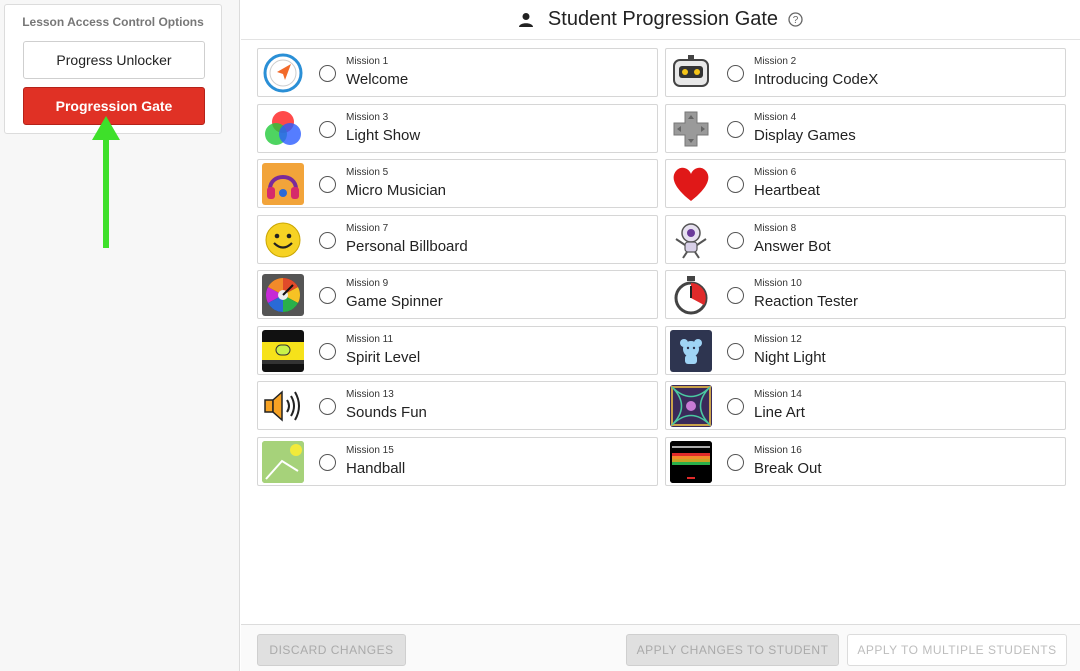 The height and width of the screenshot is (671, 1080). Describe the element at coordinates (865, 239) in the screenshot. I see `mission-card-8: Mission 8 Answer Bot` at that location.